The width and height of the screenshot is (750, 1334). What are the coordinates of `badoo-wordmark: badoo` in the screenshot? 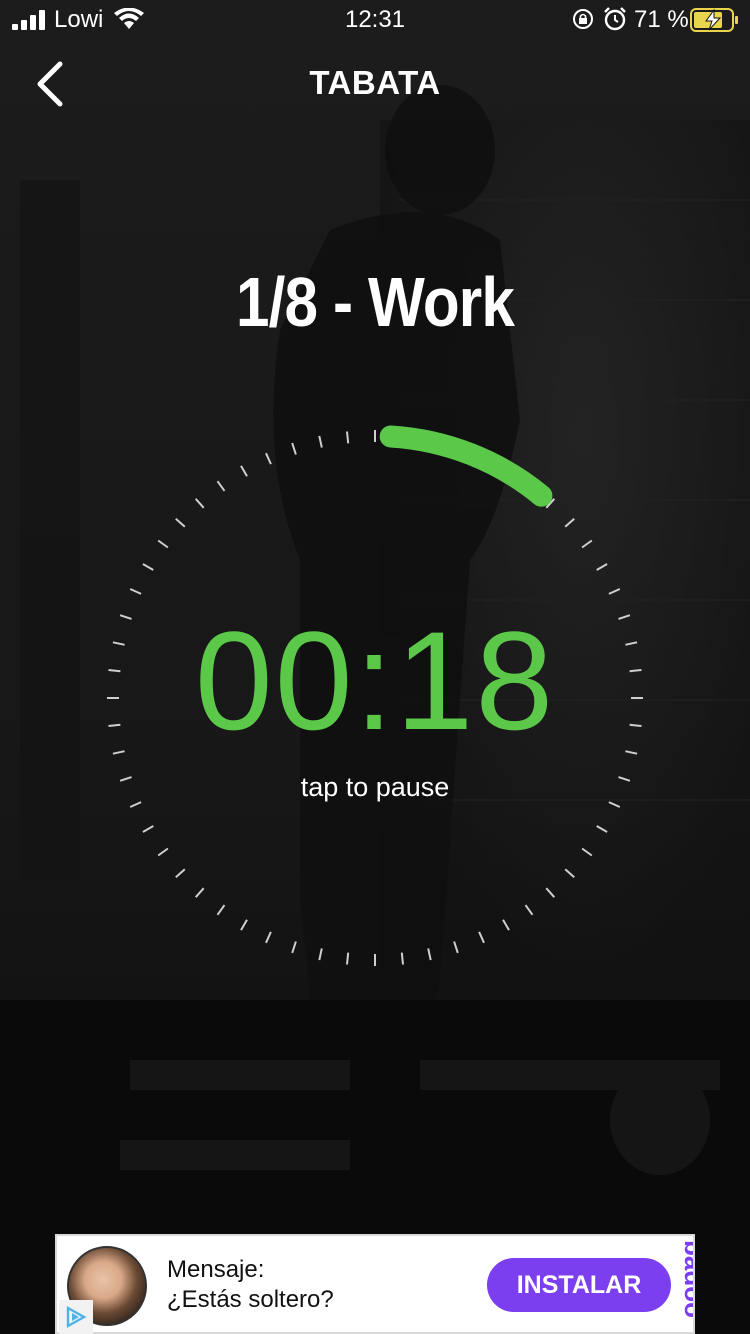 It's located at (686, 1279).